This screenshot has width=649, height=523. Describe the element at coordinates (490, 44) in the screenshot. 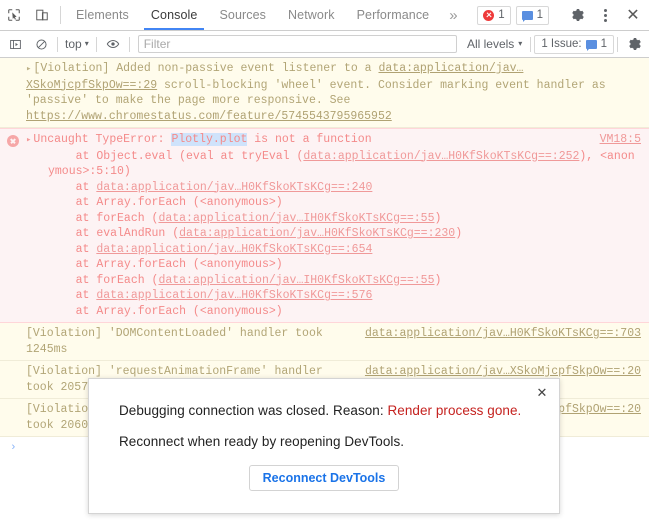

I see `log-level-label: All levels` at that location.